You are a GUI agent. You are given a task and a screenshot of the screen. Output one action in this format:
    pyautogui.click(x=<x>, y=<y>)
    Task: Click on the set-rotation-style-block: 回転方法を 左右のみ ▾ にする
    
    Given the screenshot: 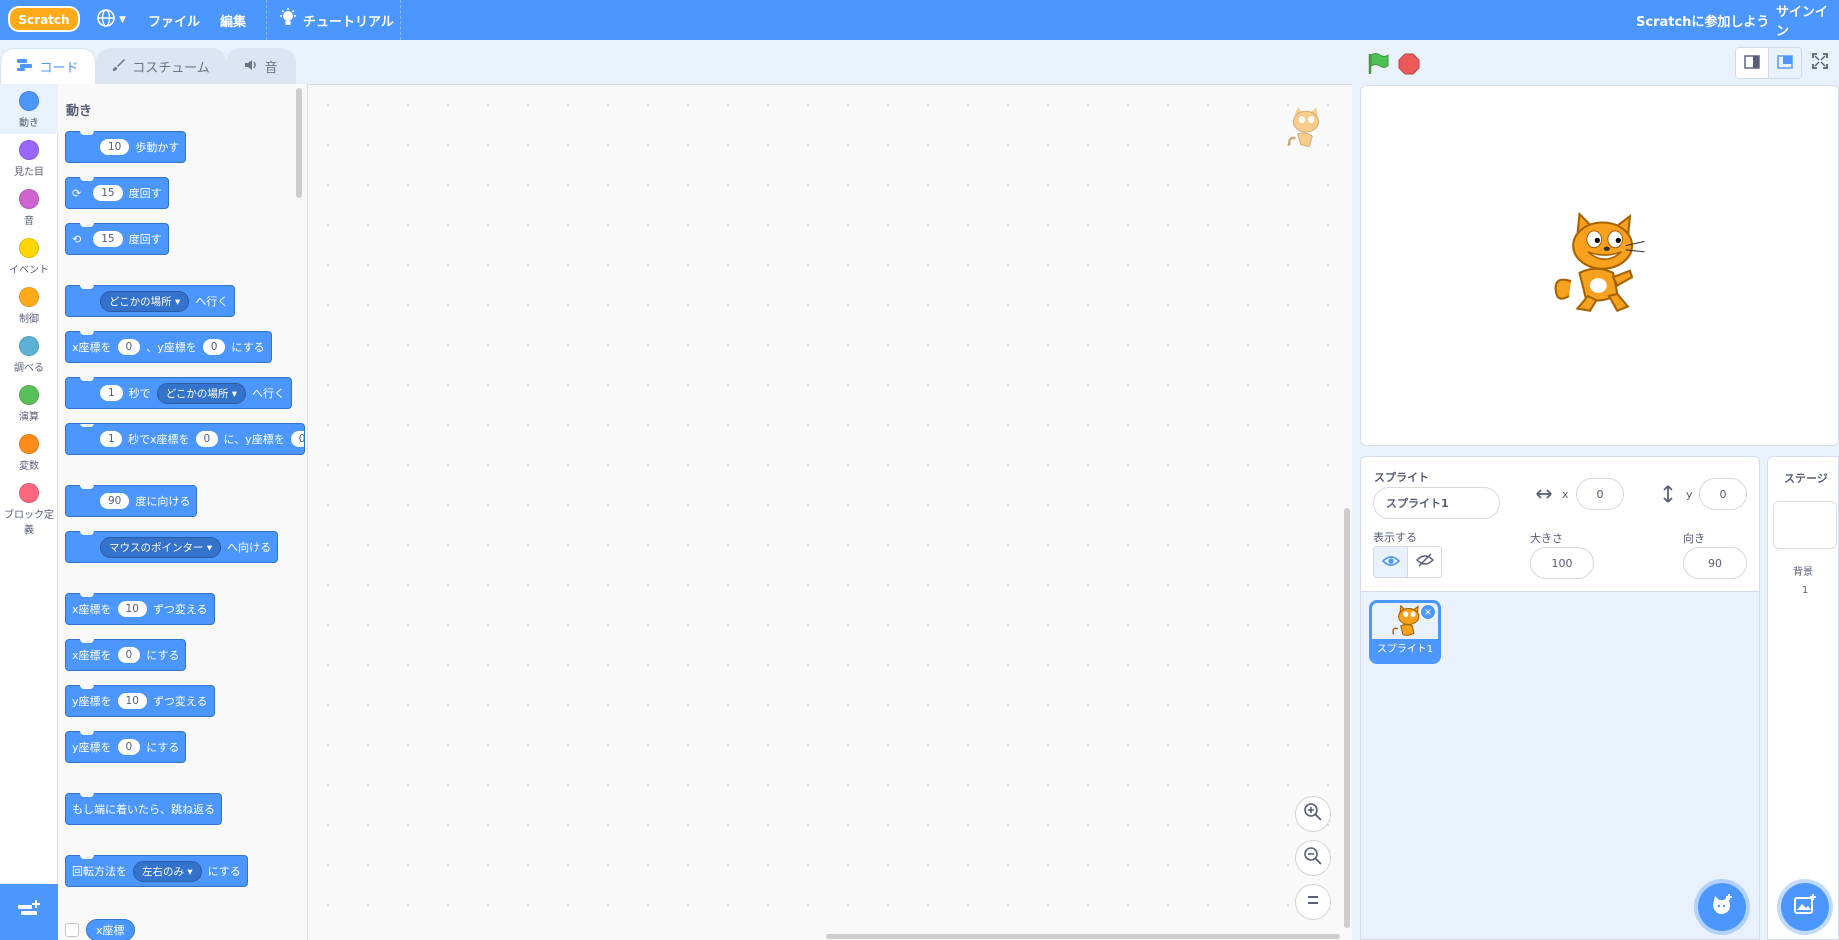 What is the action you would take?
    pyautogui.click(x=156, y=871)
    